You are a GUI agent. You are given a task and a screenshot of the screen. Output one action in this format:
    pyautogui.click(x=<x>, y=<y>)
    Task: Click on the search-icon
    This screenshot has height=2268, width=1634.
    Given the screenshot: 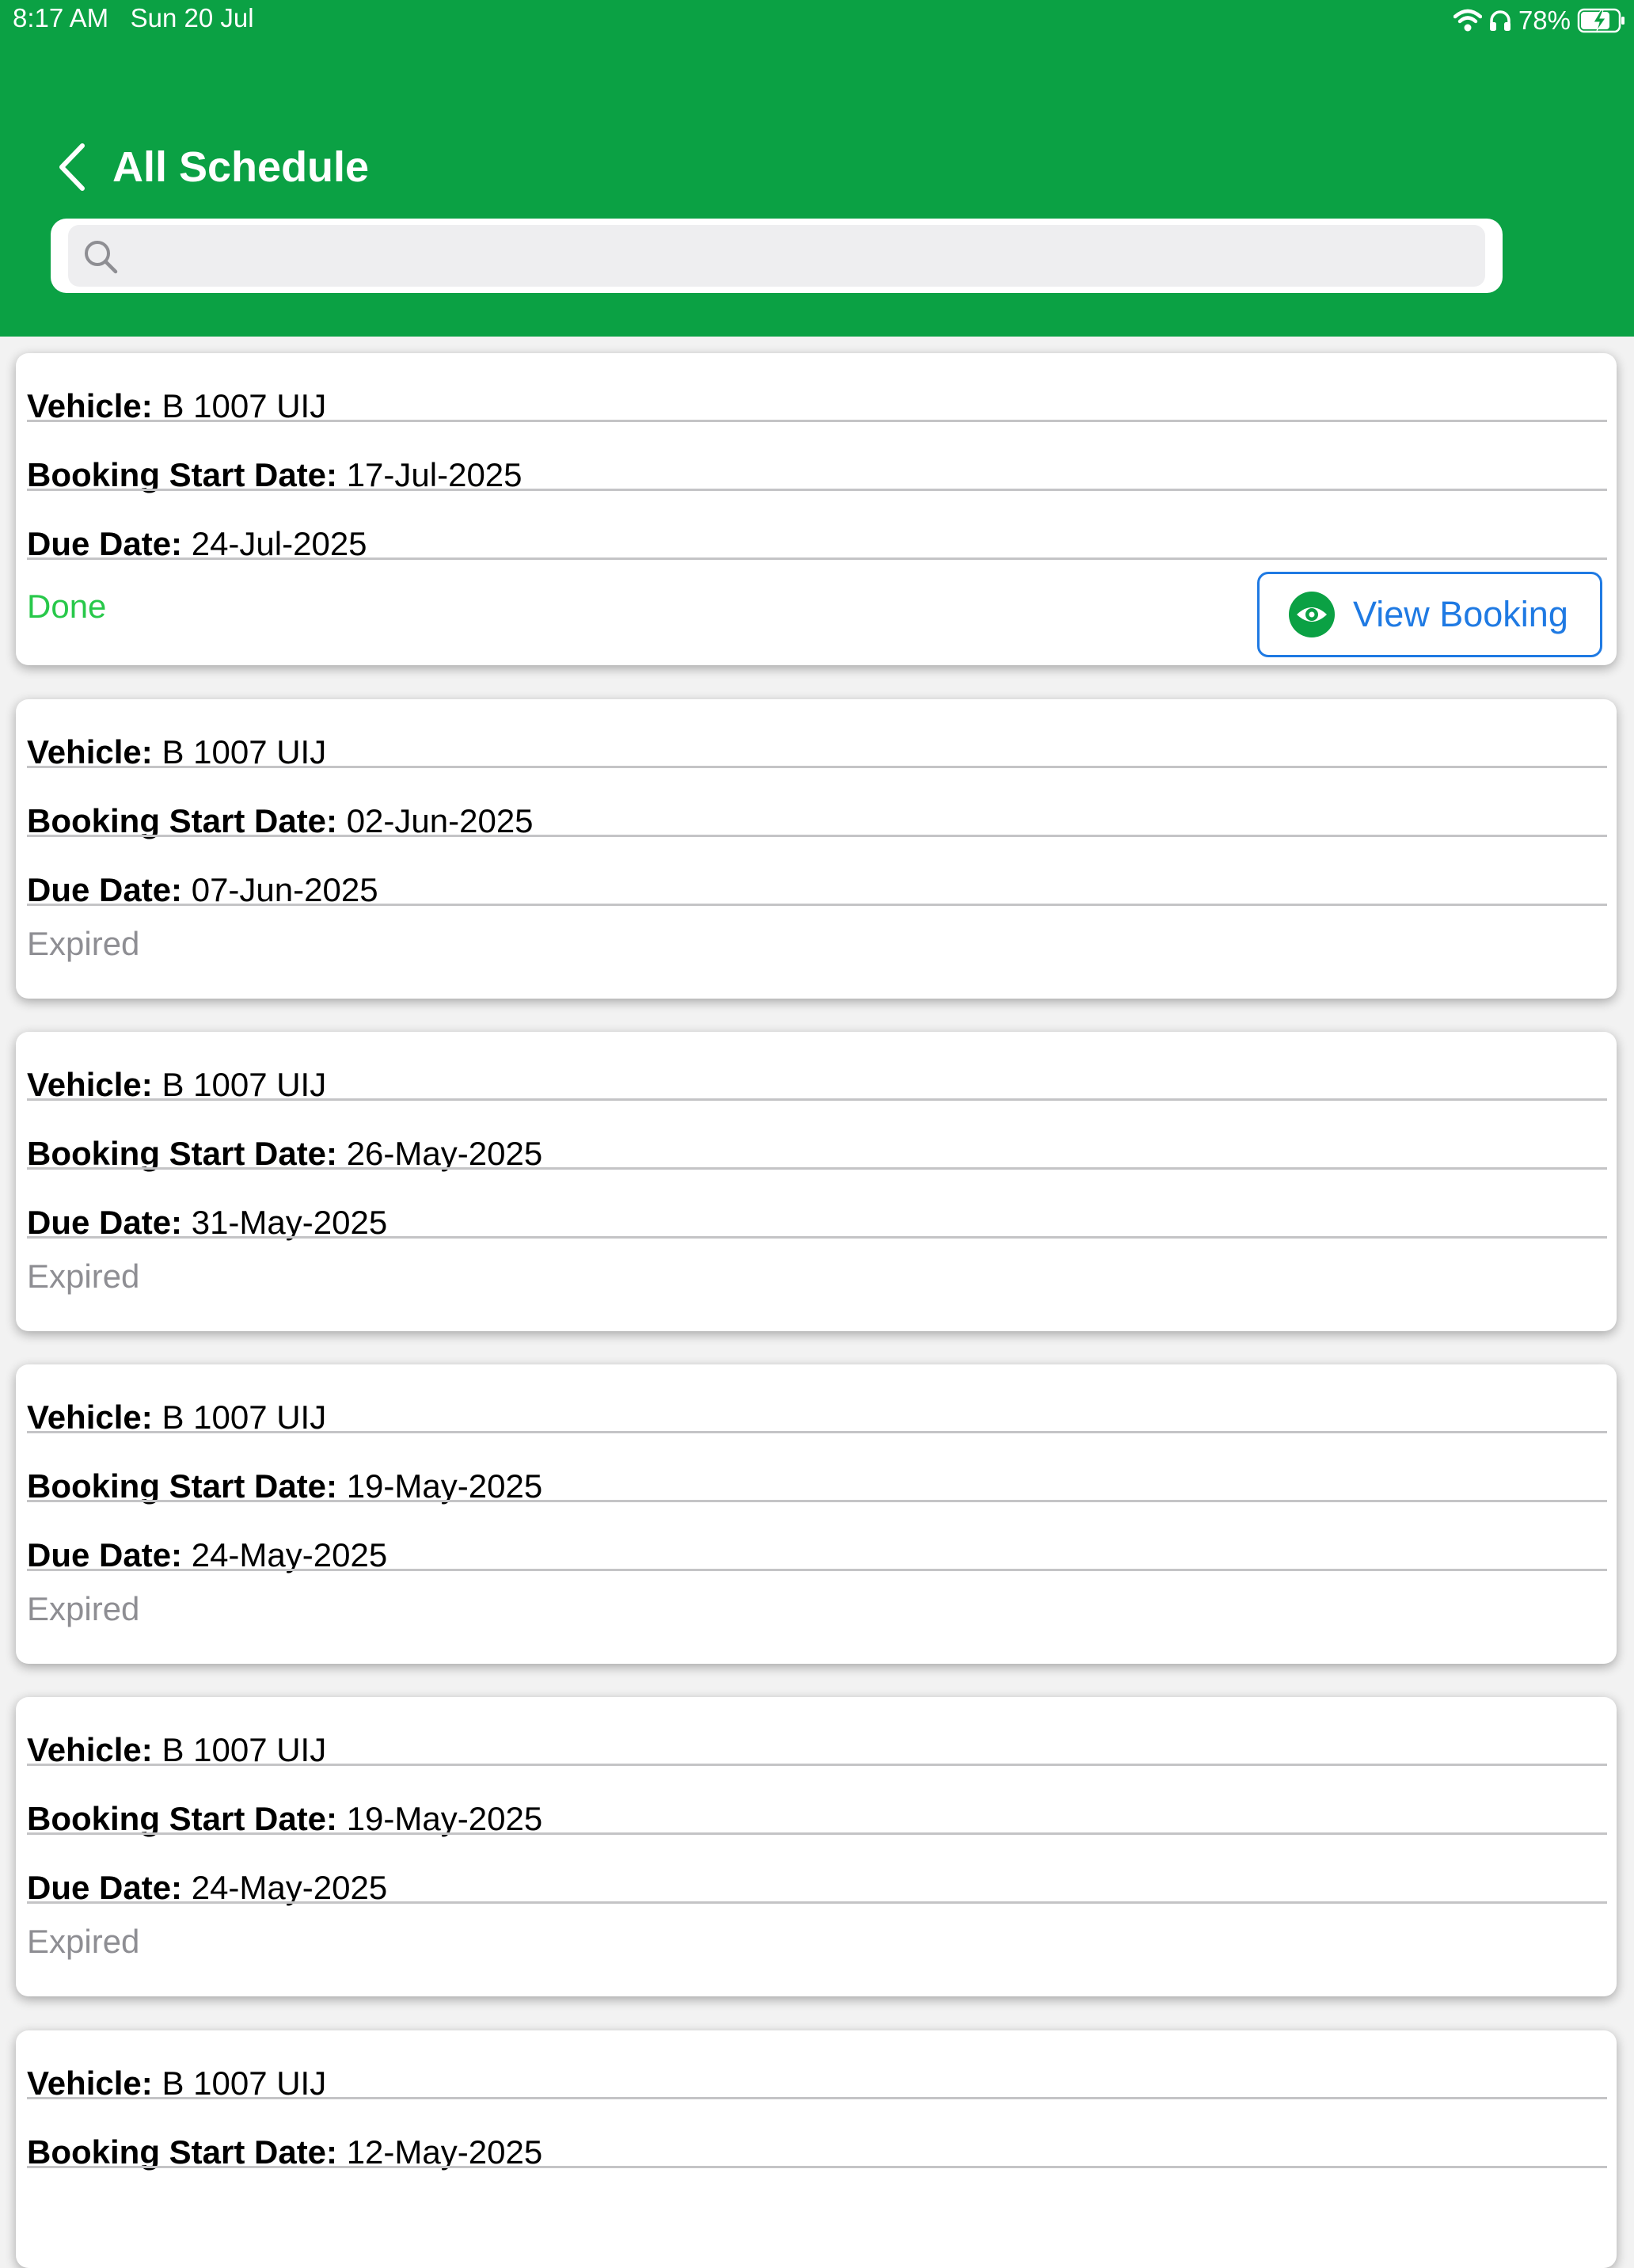 What is the action you would take?
    pyautogui.click(x=101, y=257)
    